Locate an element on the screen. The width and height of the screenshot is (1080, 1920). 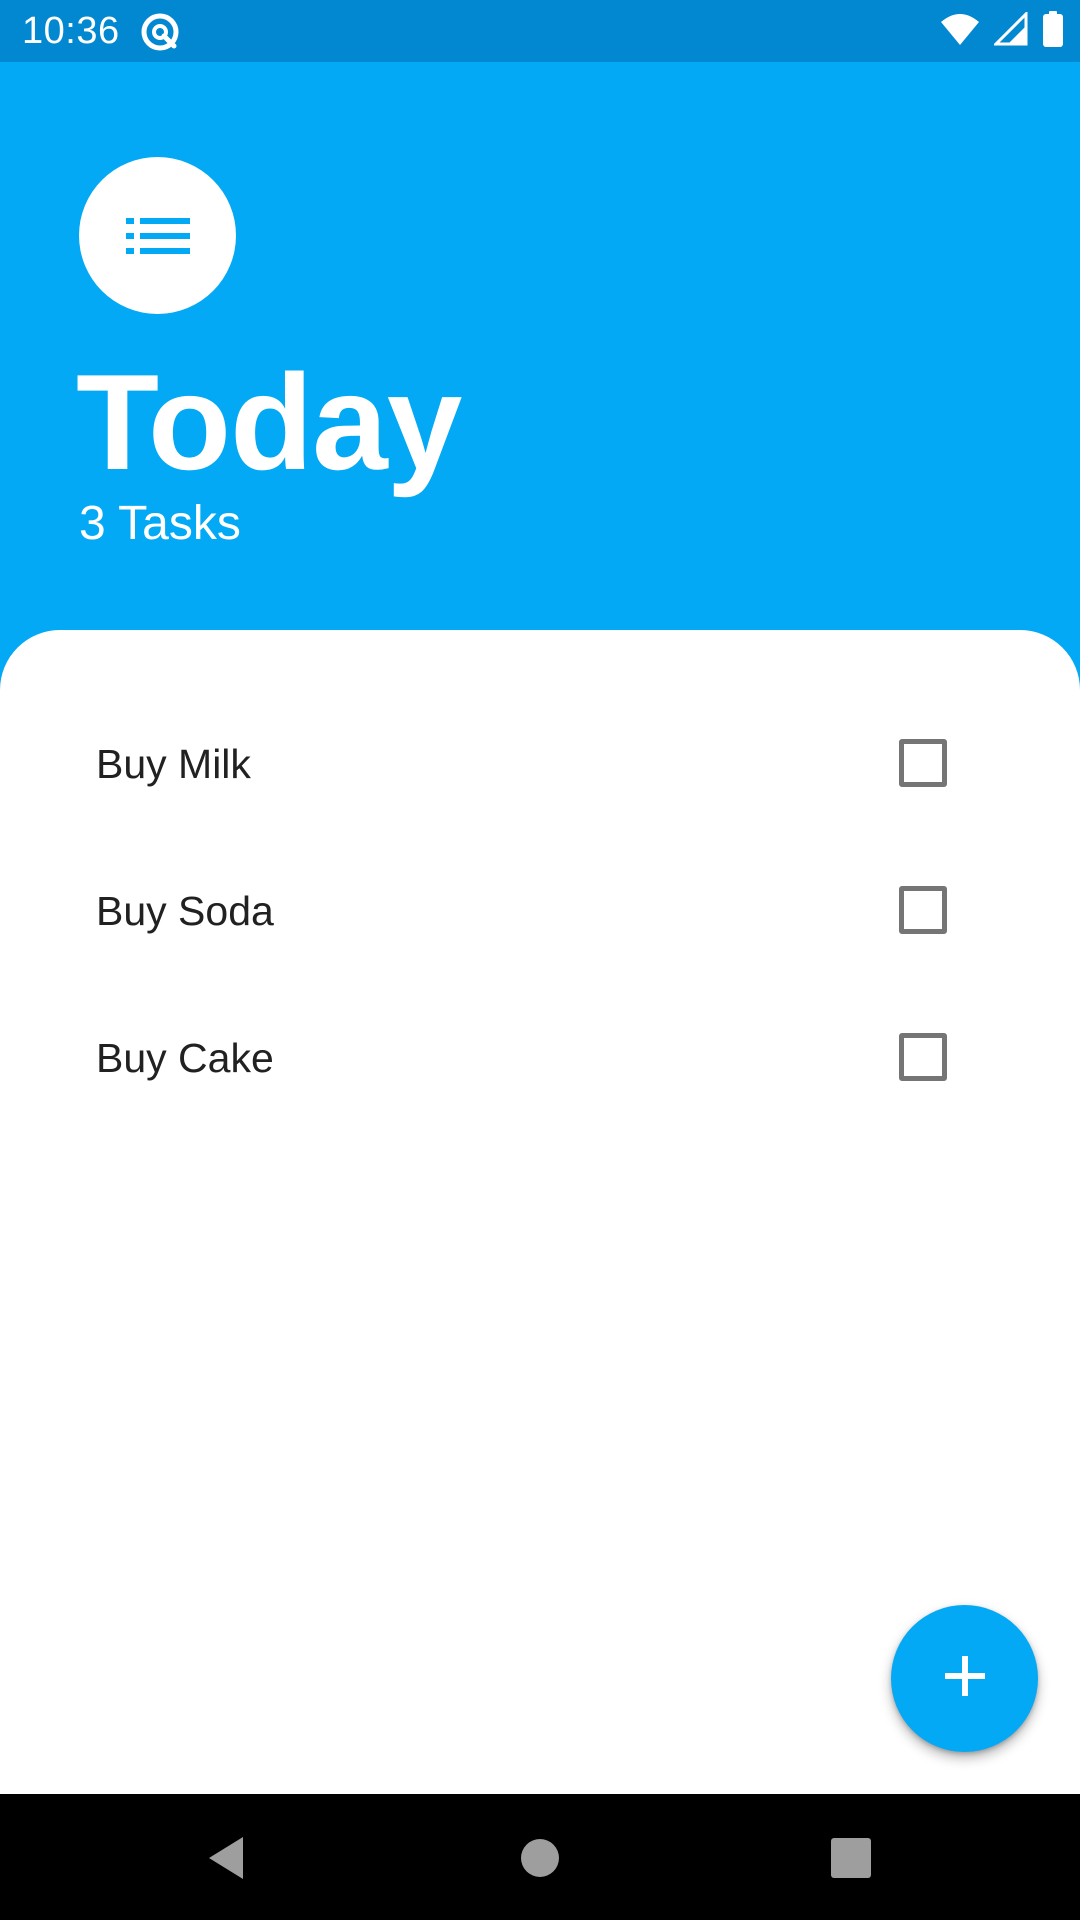
task-item-buy-milk: Buy Milk is located at coordinates (540, 765).